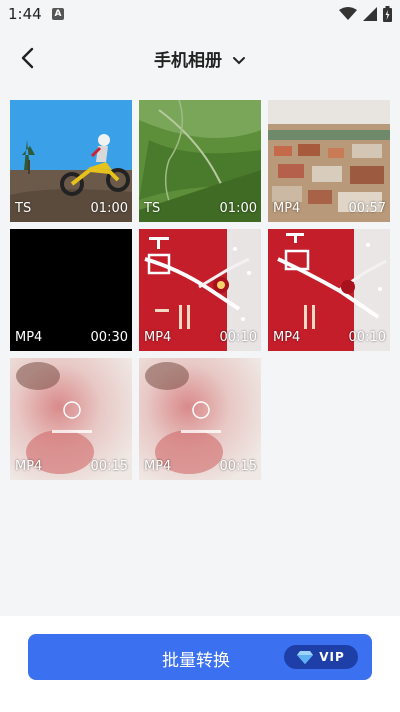  I want to click on diamond-icon, so click(305, 657).